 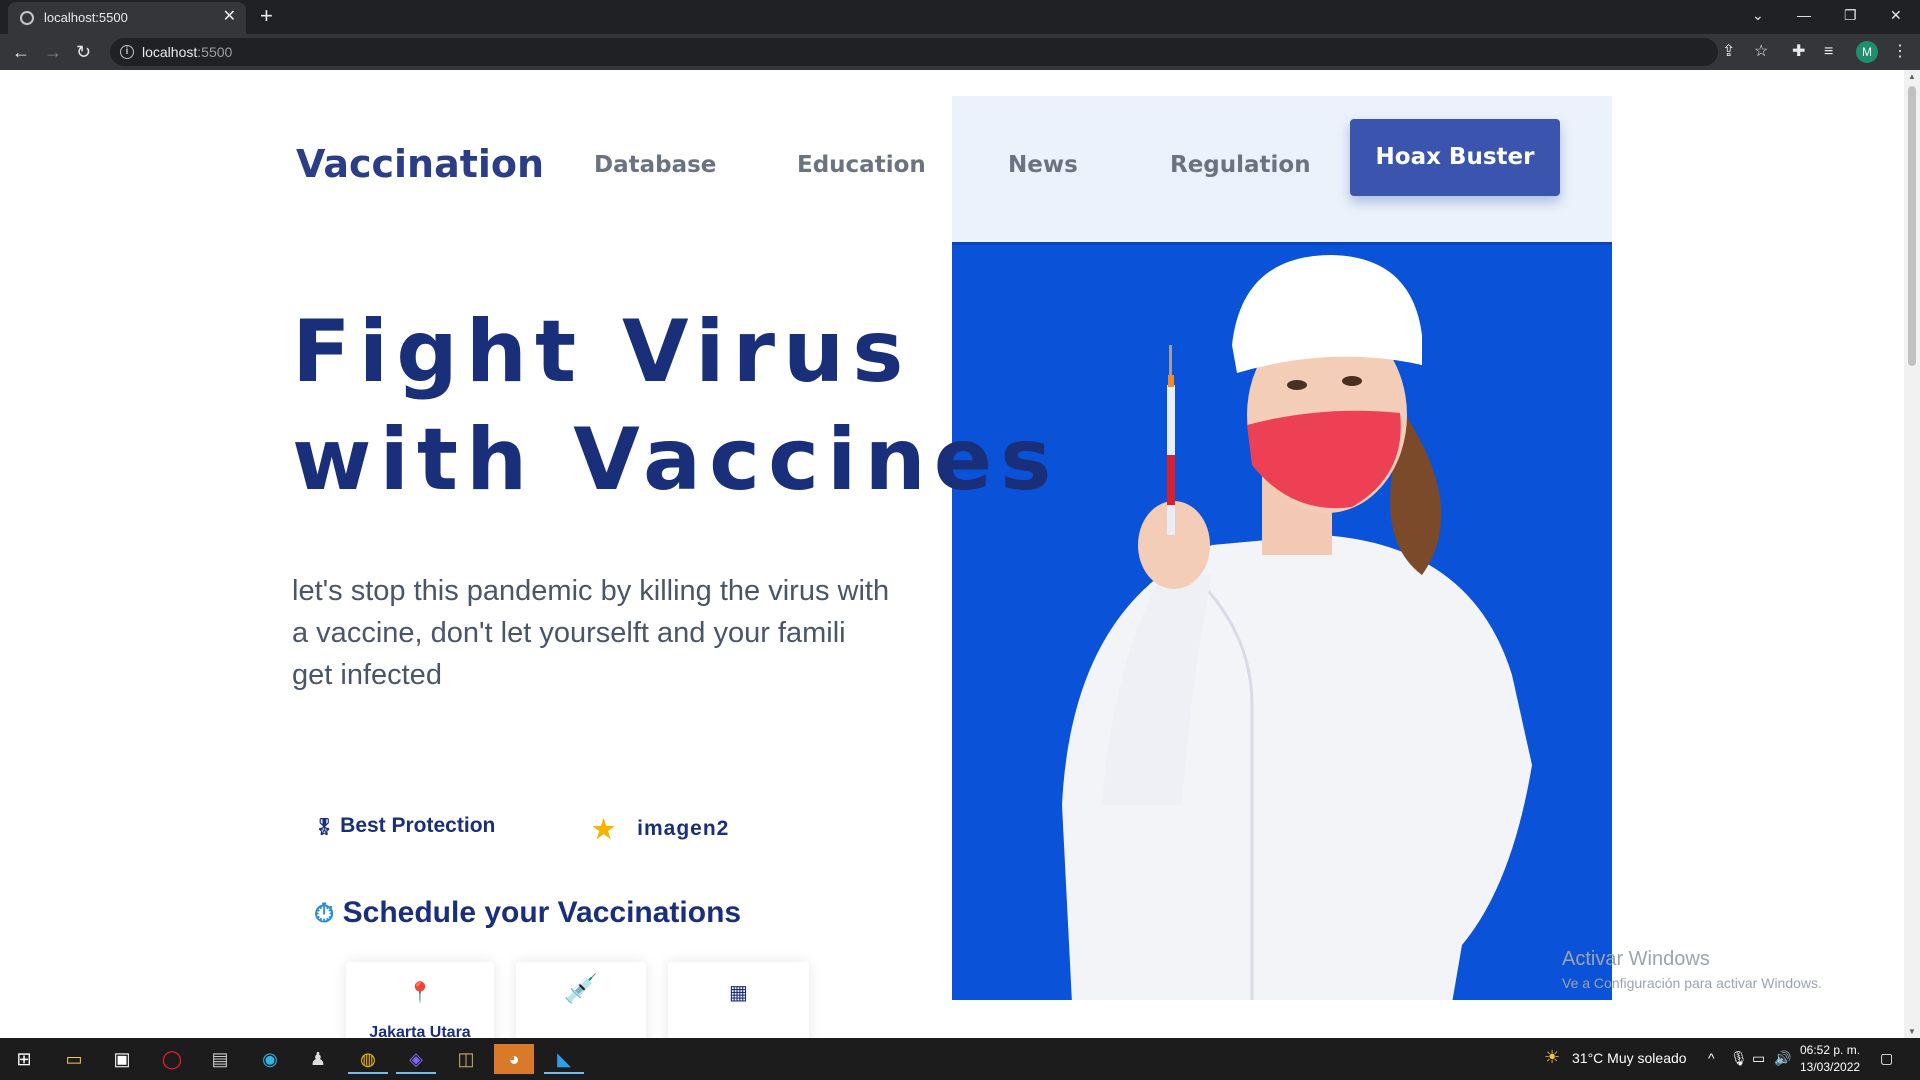 I want to click on star-icon: ★, so click(x=604, y=829).